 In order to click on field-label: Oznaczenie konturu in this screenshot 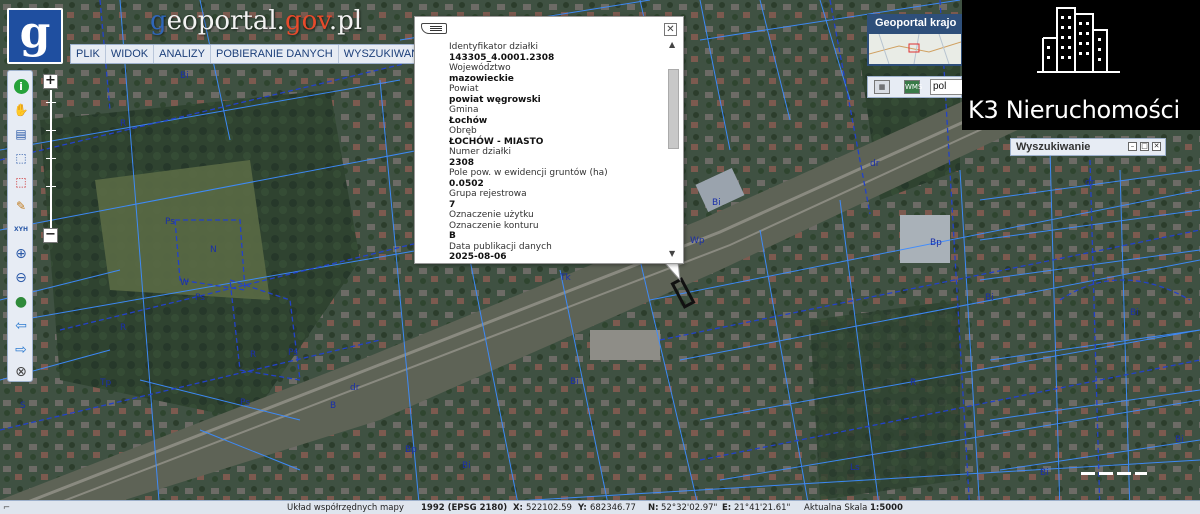, I will do `click(494, 225)`.